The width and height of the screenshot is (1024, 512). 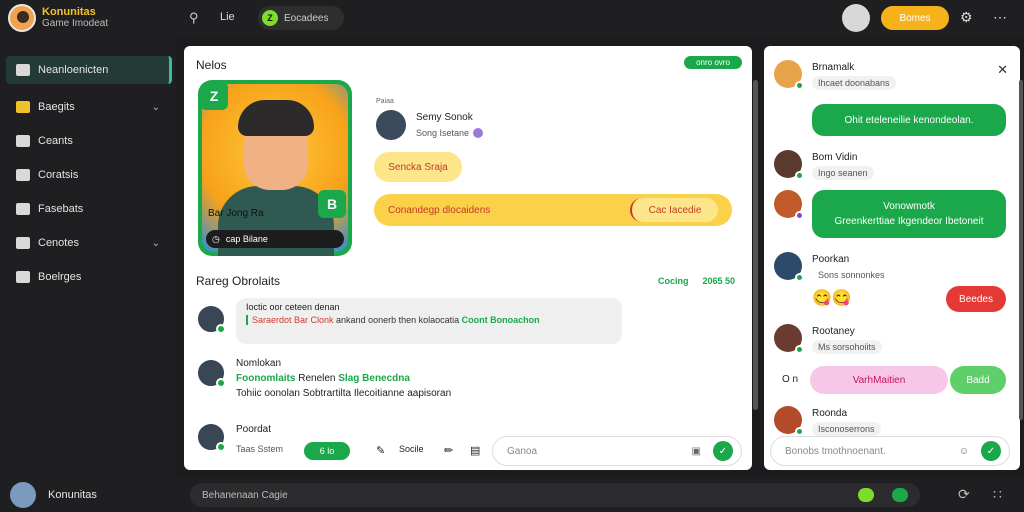 I want to click on trophy-icon, so click(x=23, y=107).